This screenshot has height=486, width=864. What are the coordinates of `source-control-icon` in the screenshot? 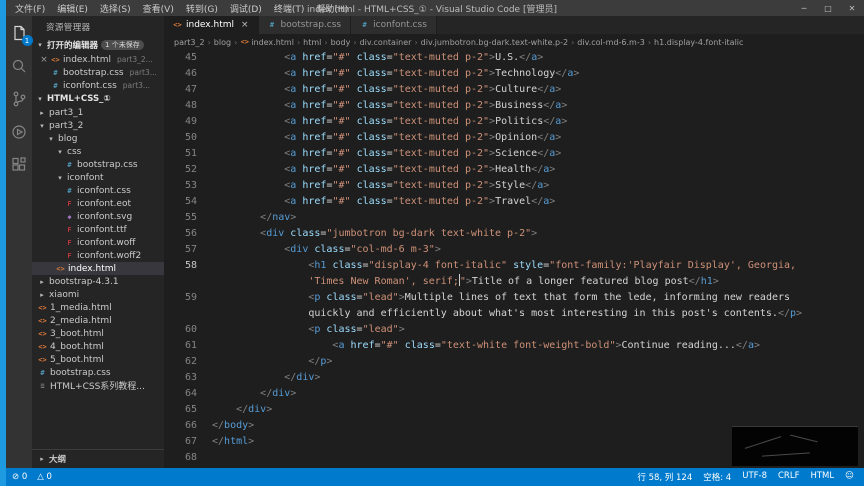 It's located at (19, 99).